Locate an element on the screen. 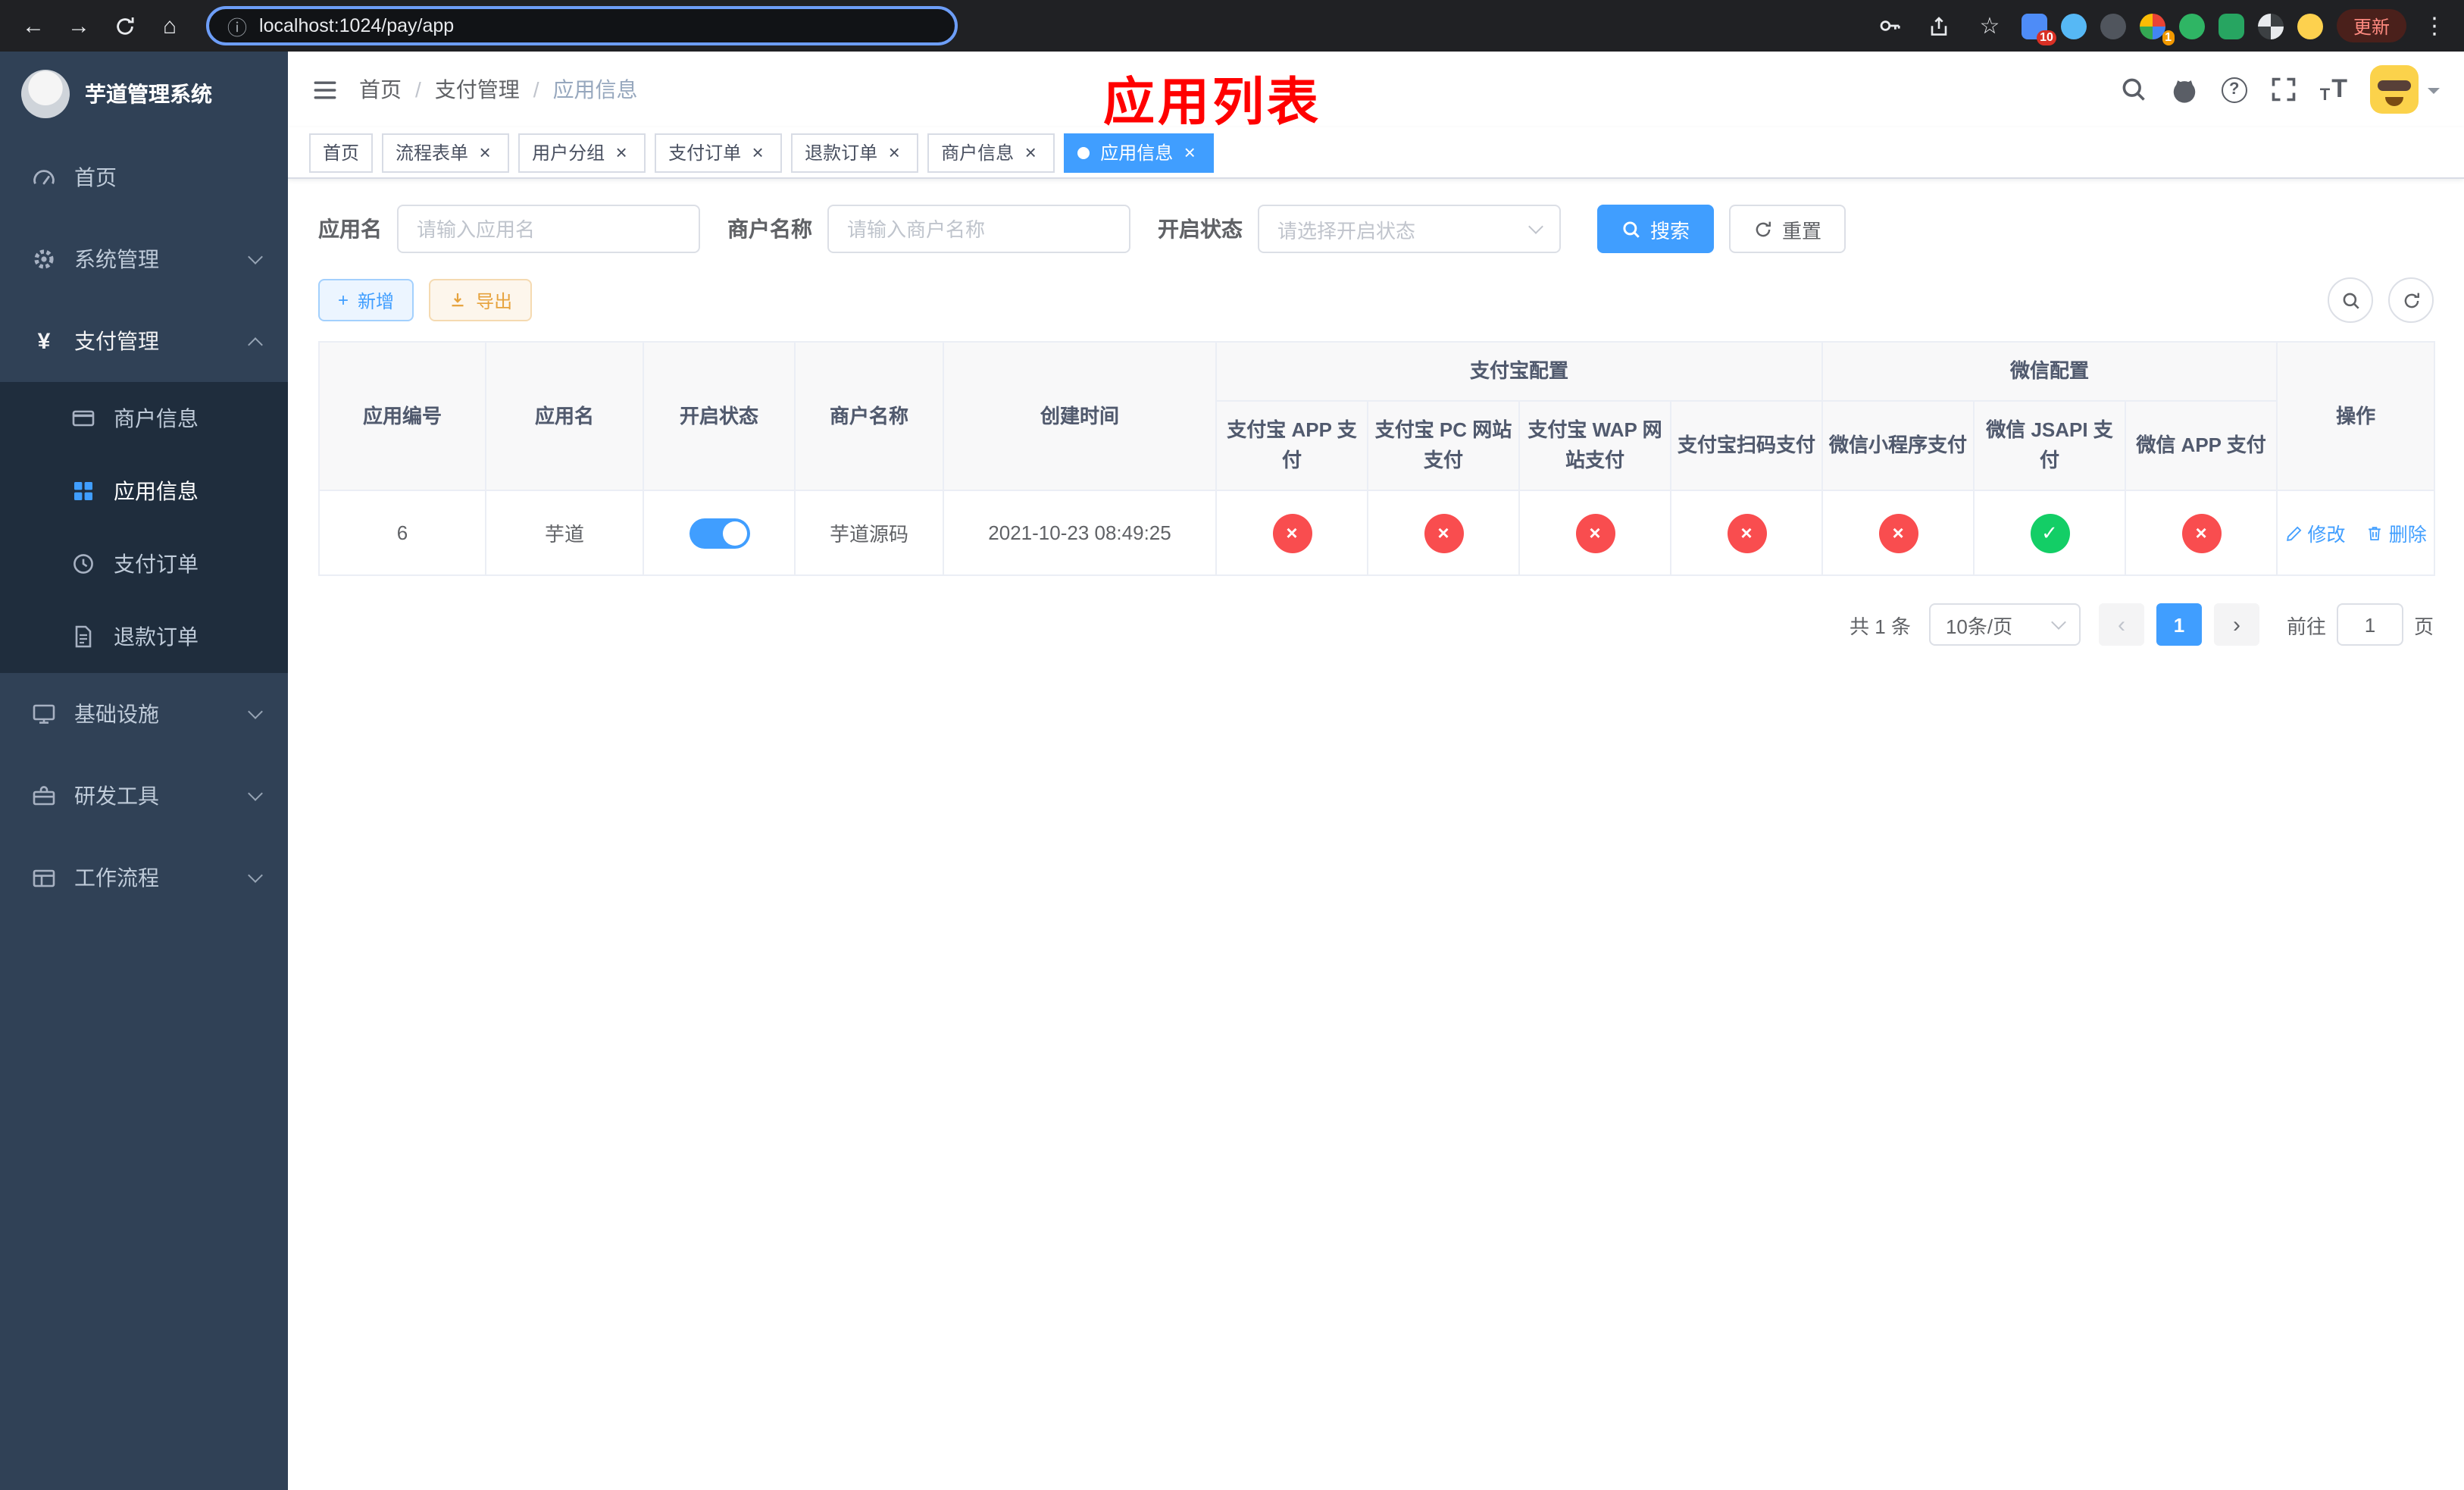 This screenshot has width=2464, height=1490. col-actions: 操作 is located at coordinates (2356, 416).